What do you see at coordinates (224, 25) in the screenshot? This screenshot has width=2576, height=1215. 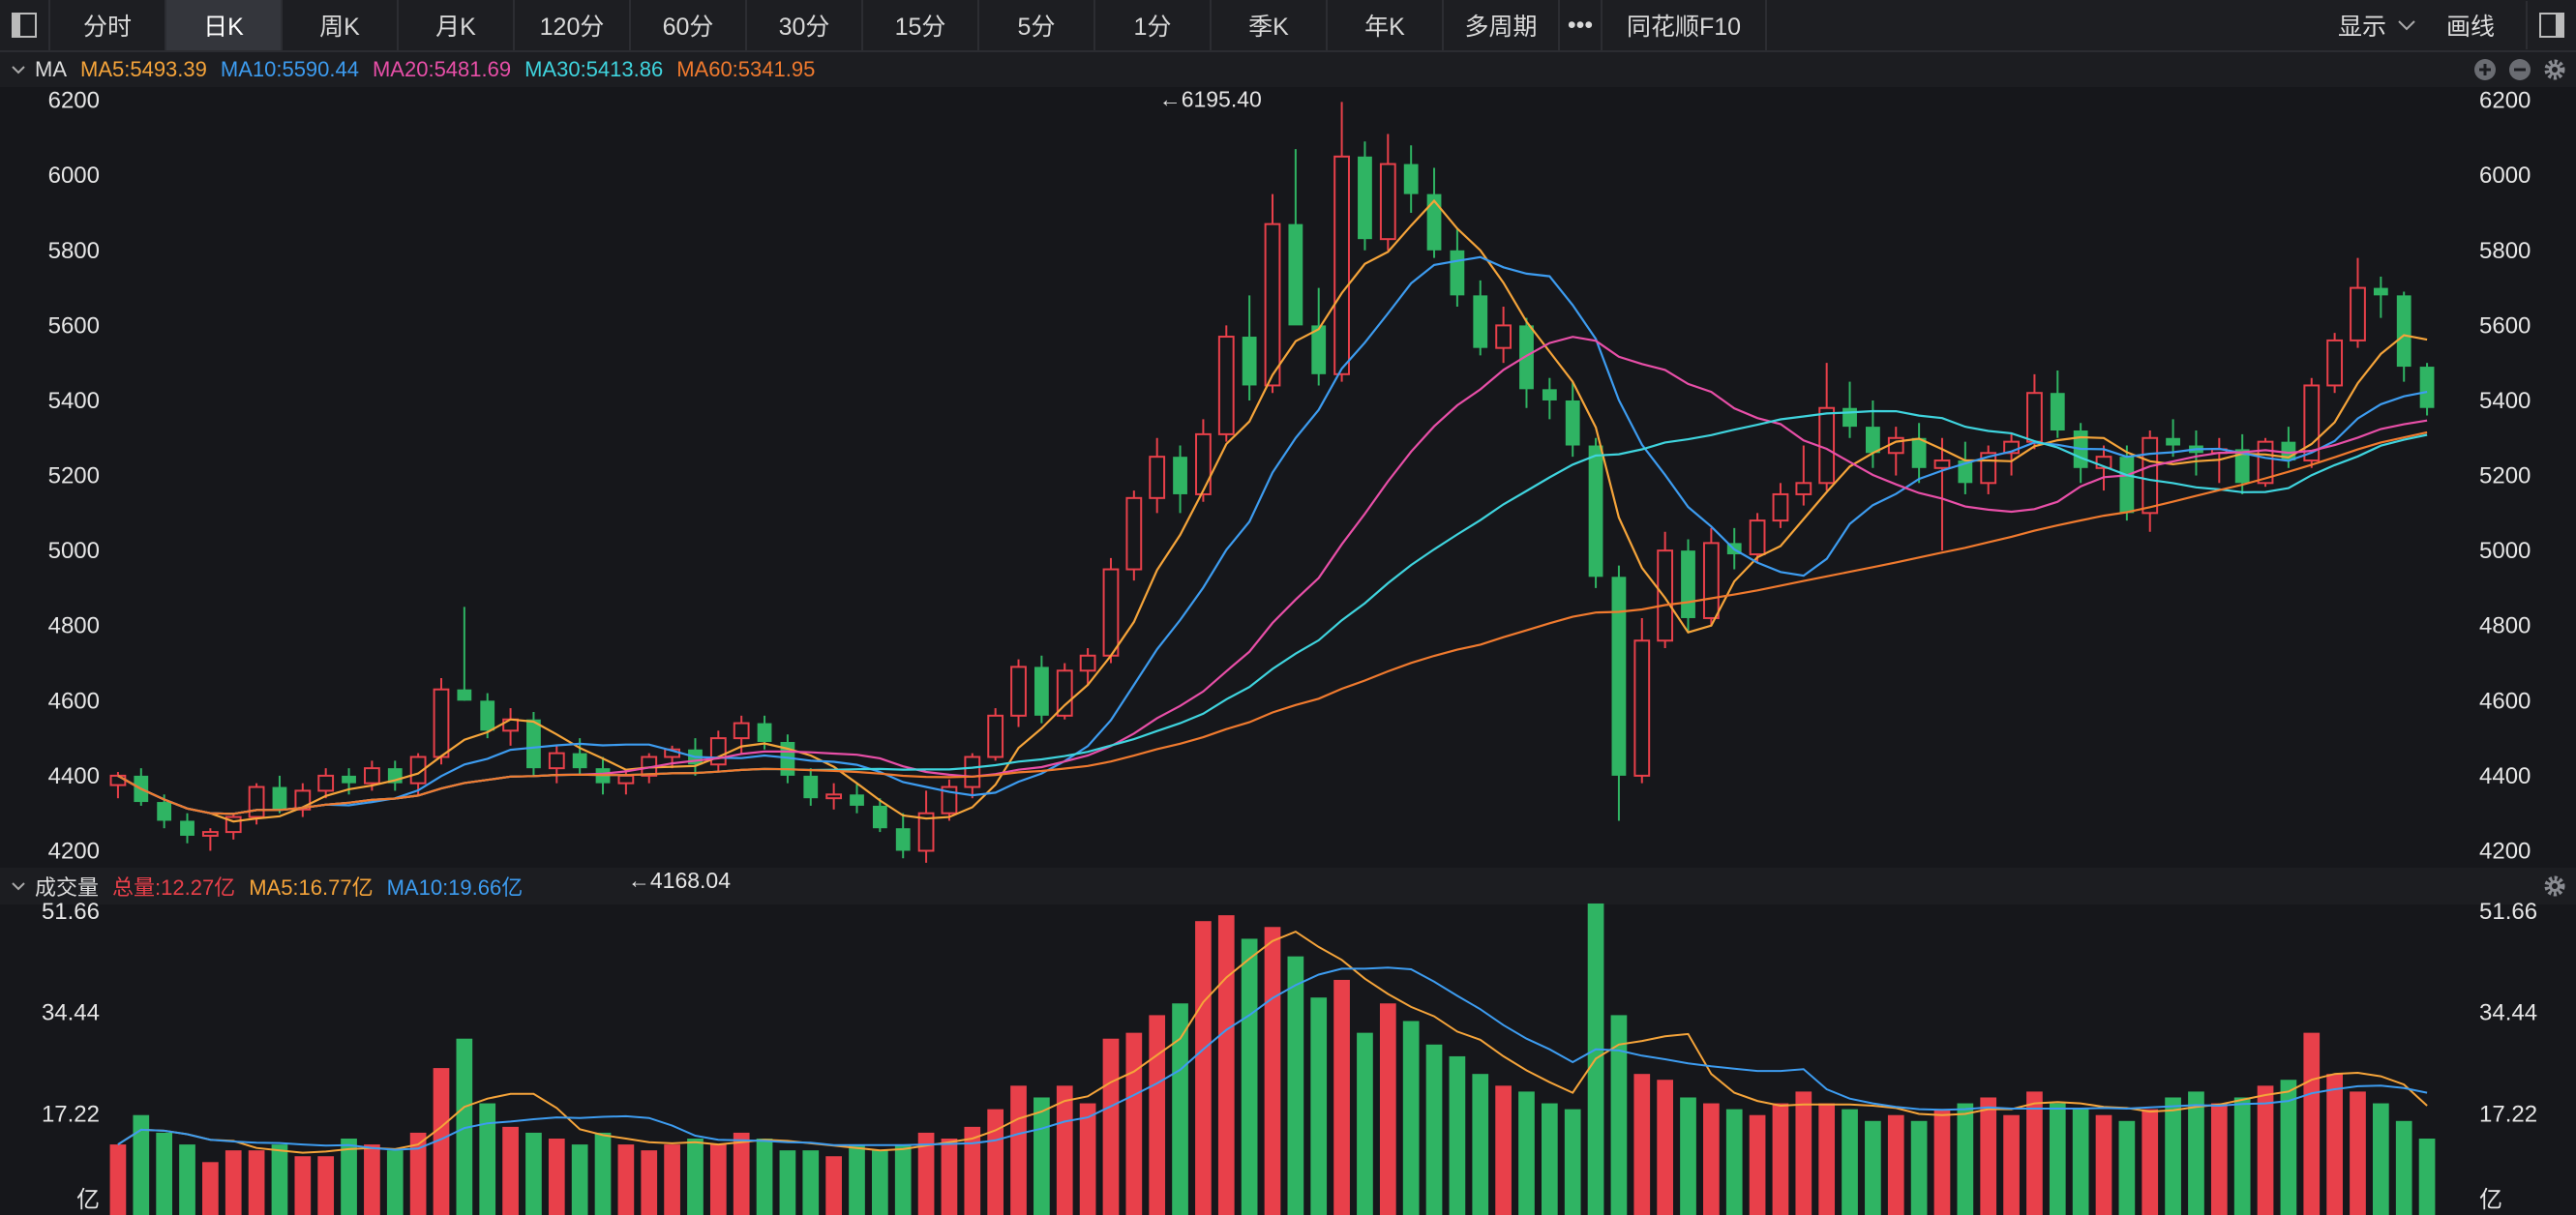 I see `tab-period-1: 日K` at bounding box center [224, 25].